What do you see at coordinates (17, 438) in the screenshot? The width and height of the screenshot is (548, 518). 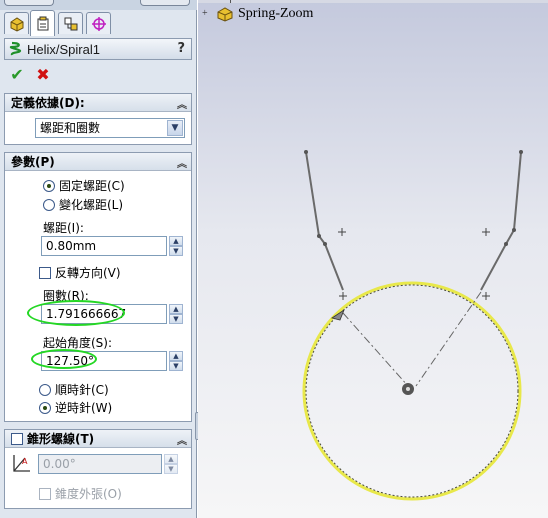 I see `taper-checkbox-icon` at bounding box center [17, 438].